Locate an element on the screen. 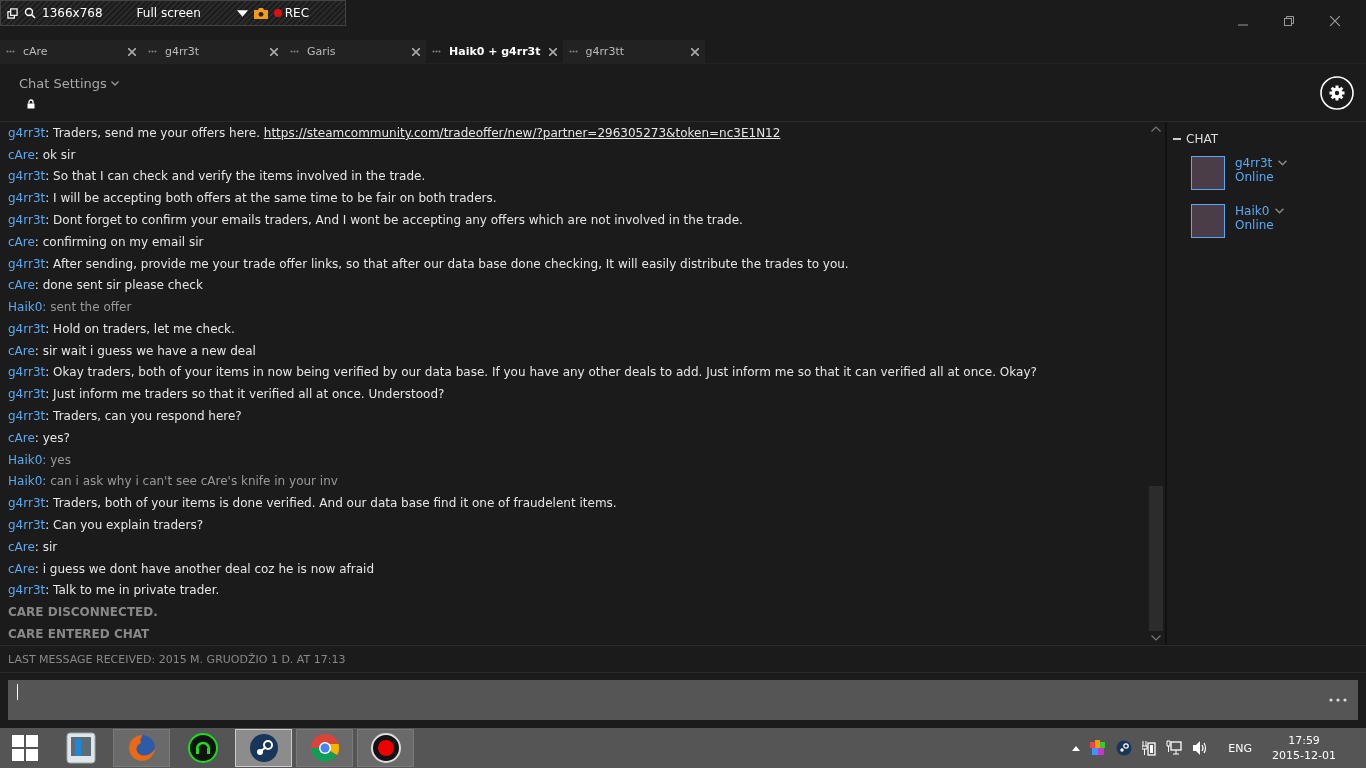 This screenshot has height=768, width=1366. scroll-down-icon is located at coordinates (1156, 638).